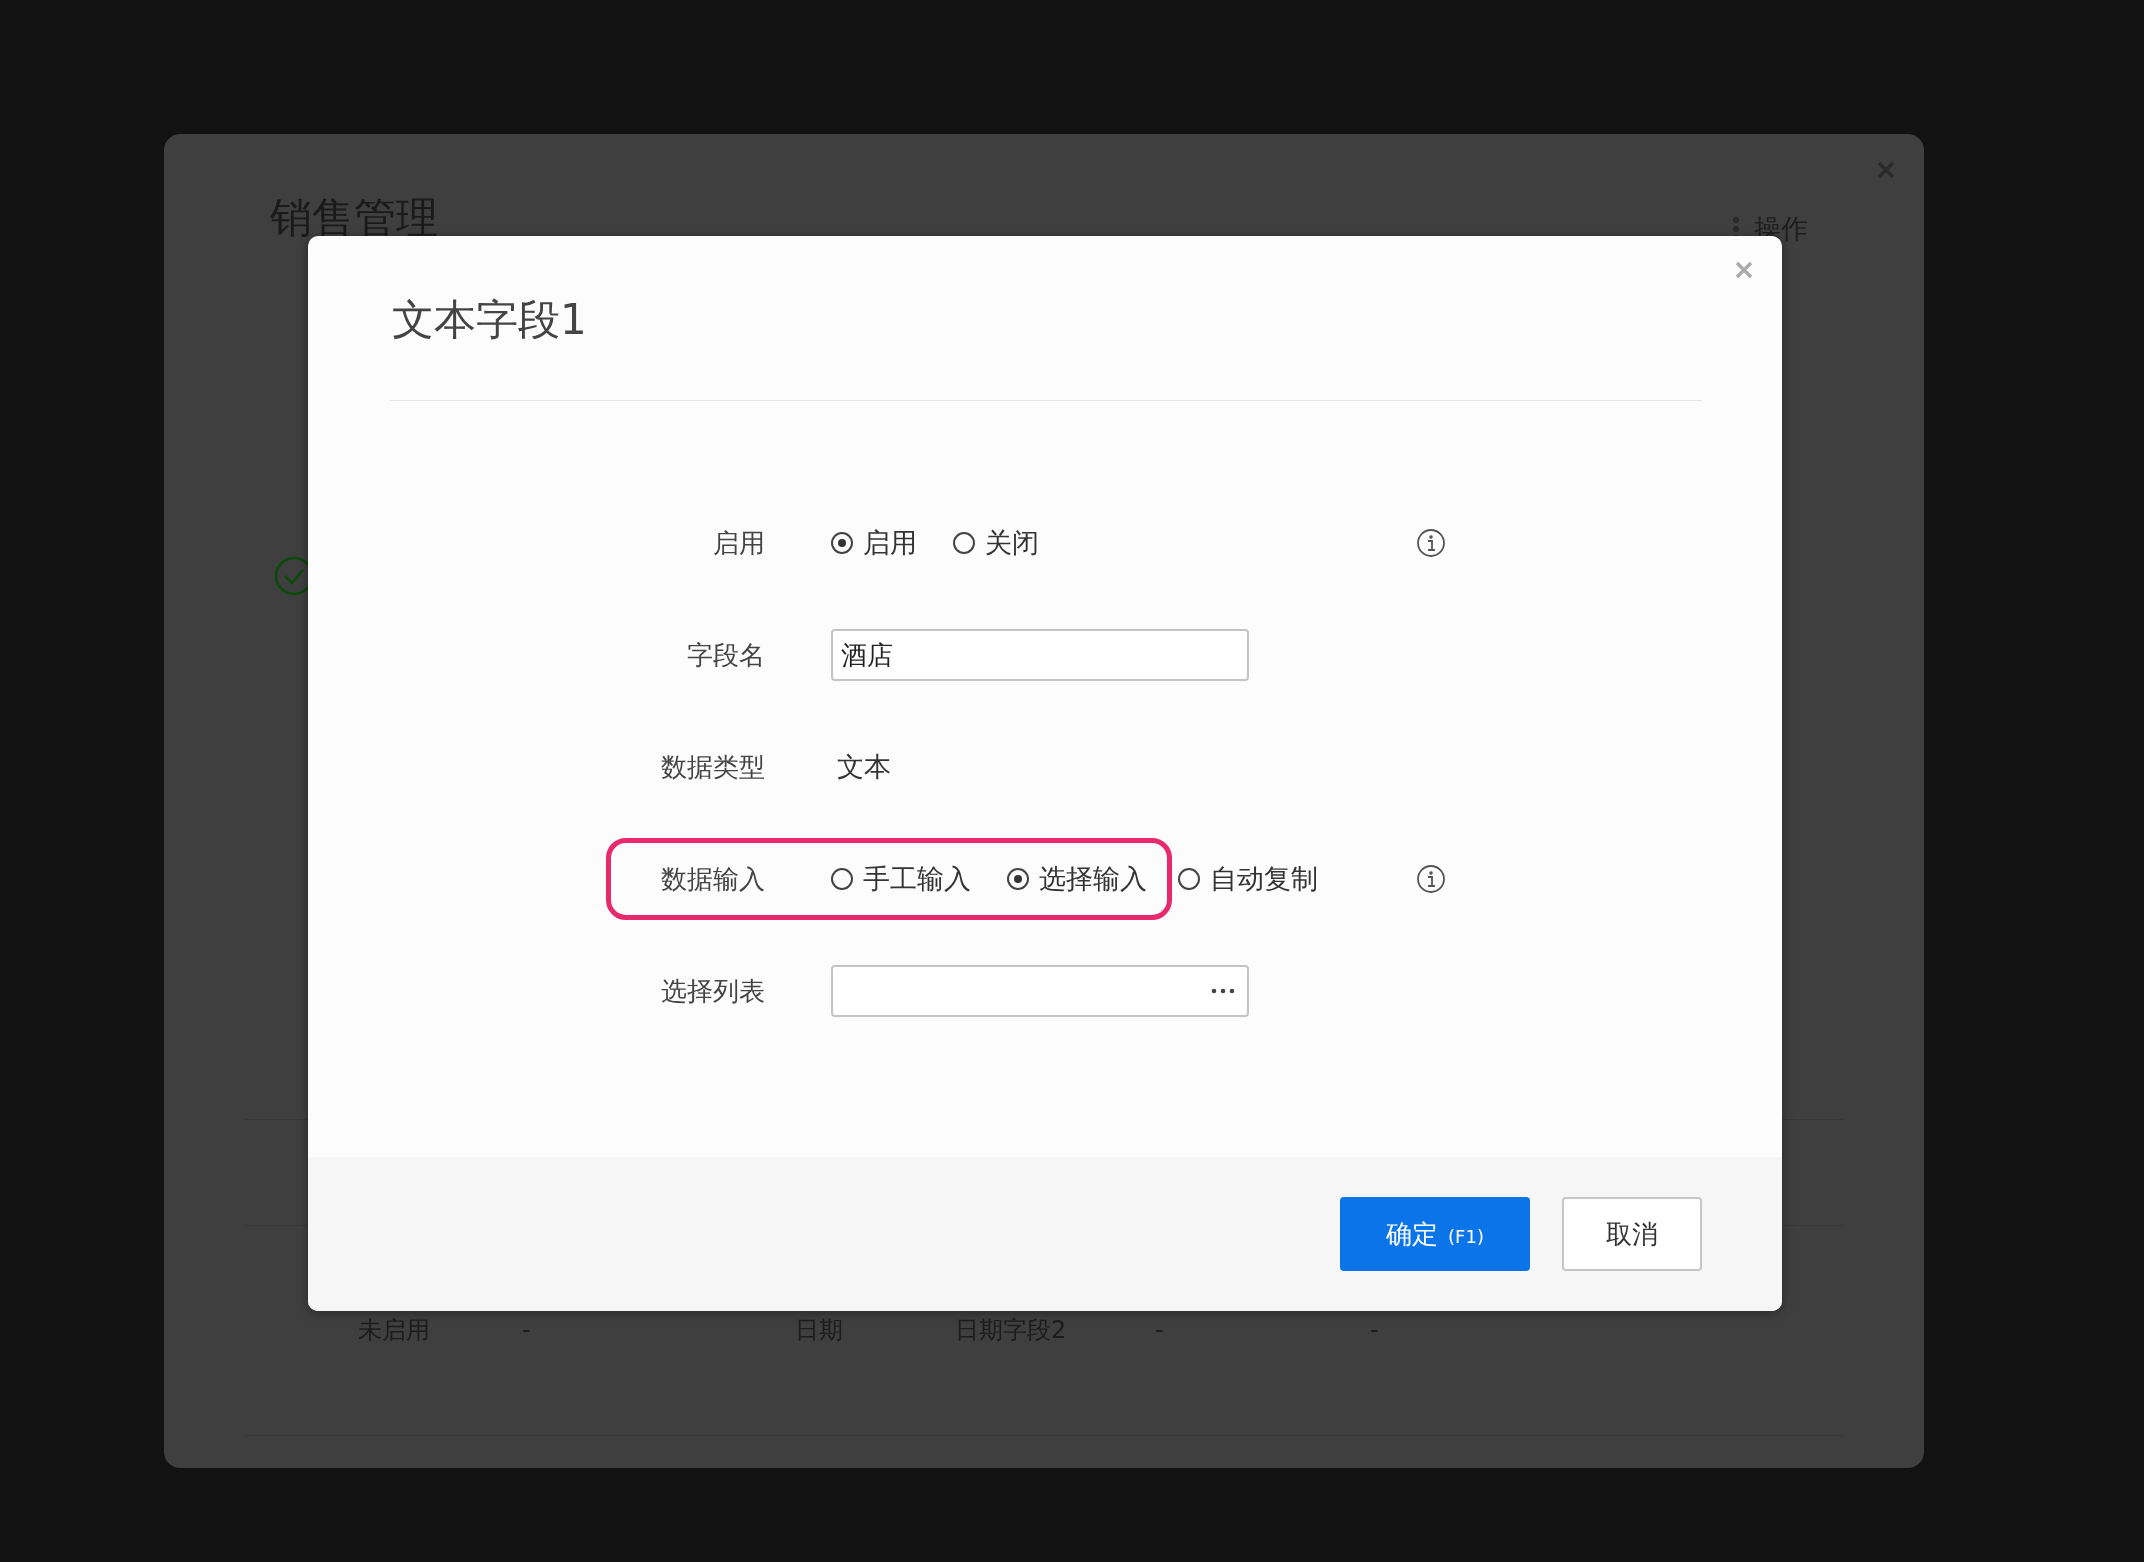  What do you see at coordinates (1248, 879) in the screenshot?
I see `radio-option: 自动复制` at bounding box center [1248, 879].